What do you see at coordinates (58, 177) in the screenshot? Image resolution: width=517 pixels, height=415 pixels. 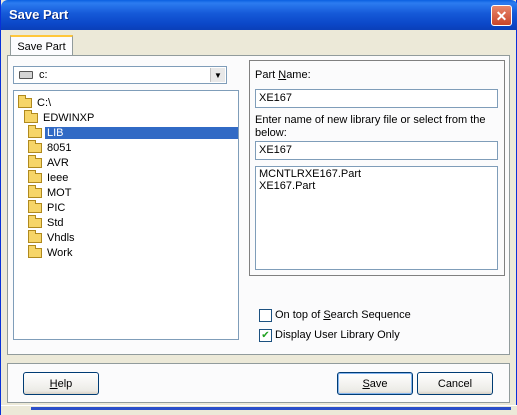 I see `tree-item-label: Ieee` at bounding box center [58, 177].